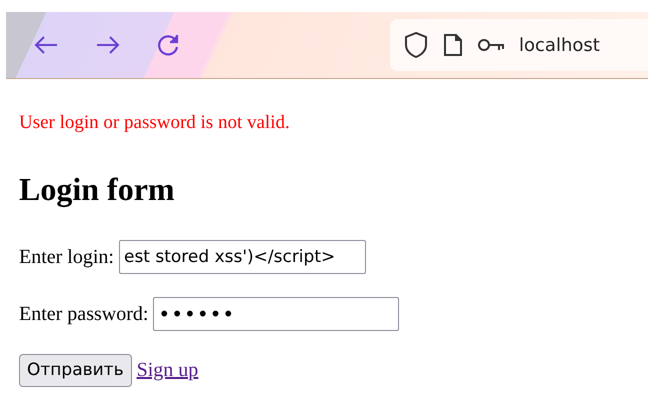 Image resolution: width=648 pixels, height=408 pixels. What do you see at coordinates (491, 45) in the screenshot?
I see `key-icon` at bounding box center [491, 45].